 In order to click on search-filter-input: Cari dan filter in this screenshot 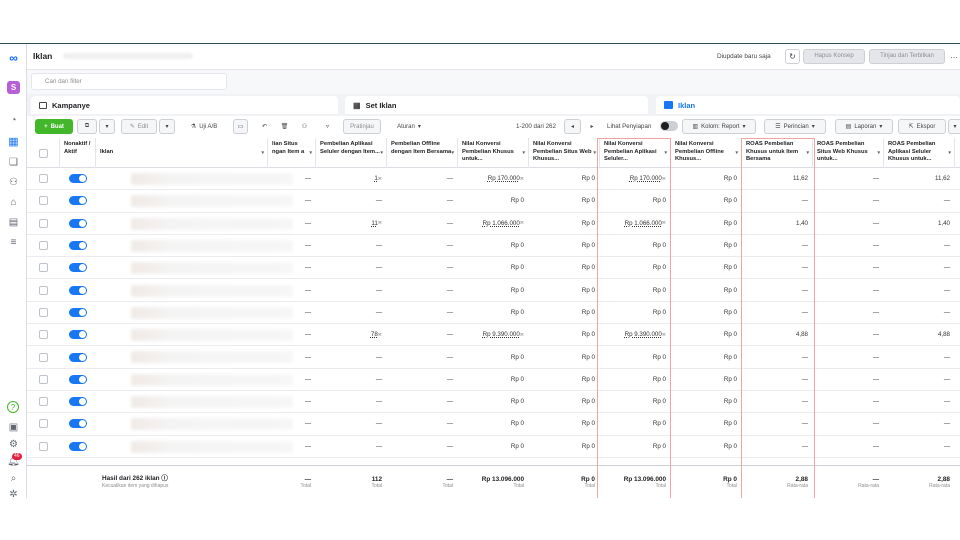, I will do `click(129, 81)`.